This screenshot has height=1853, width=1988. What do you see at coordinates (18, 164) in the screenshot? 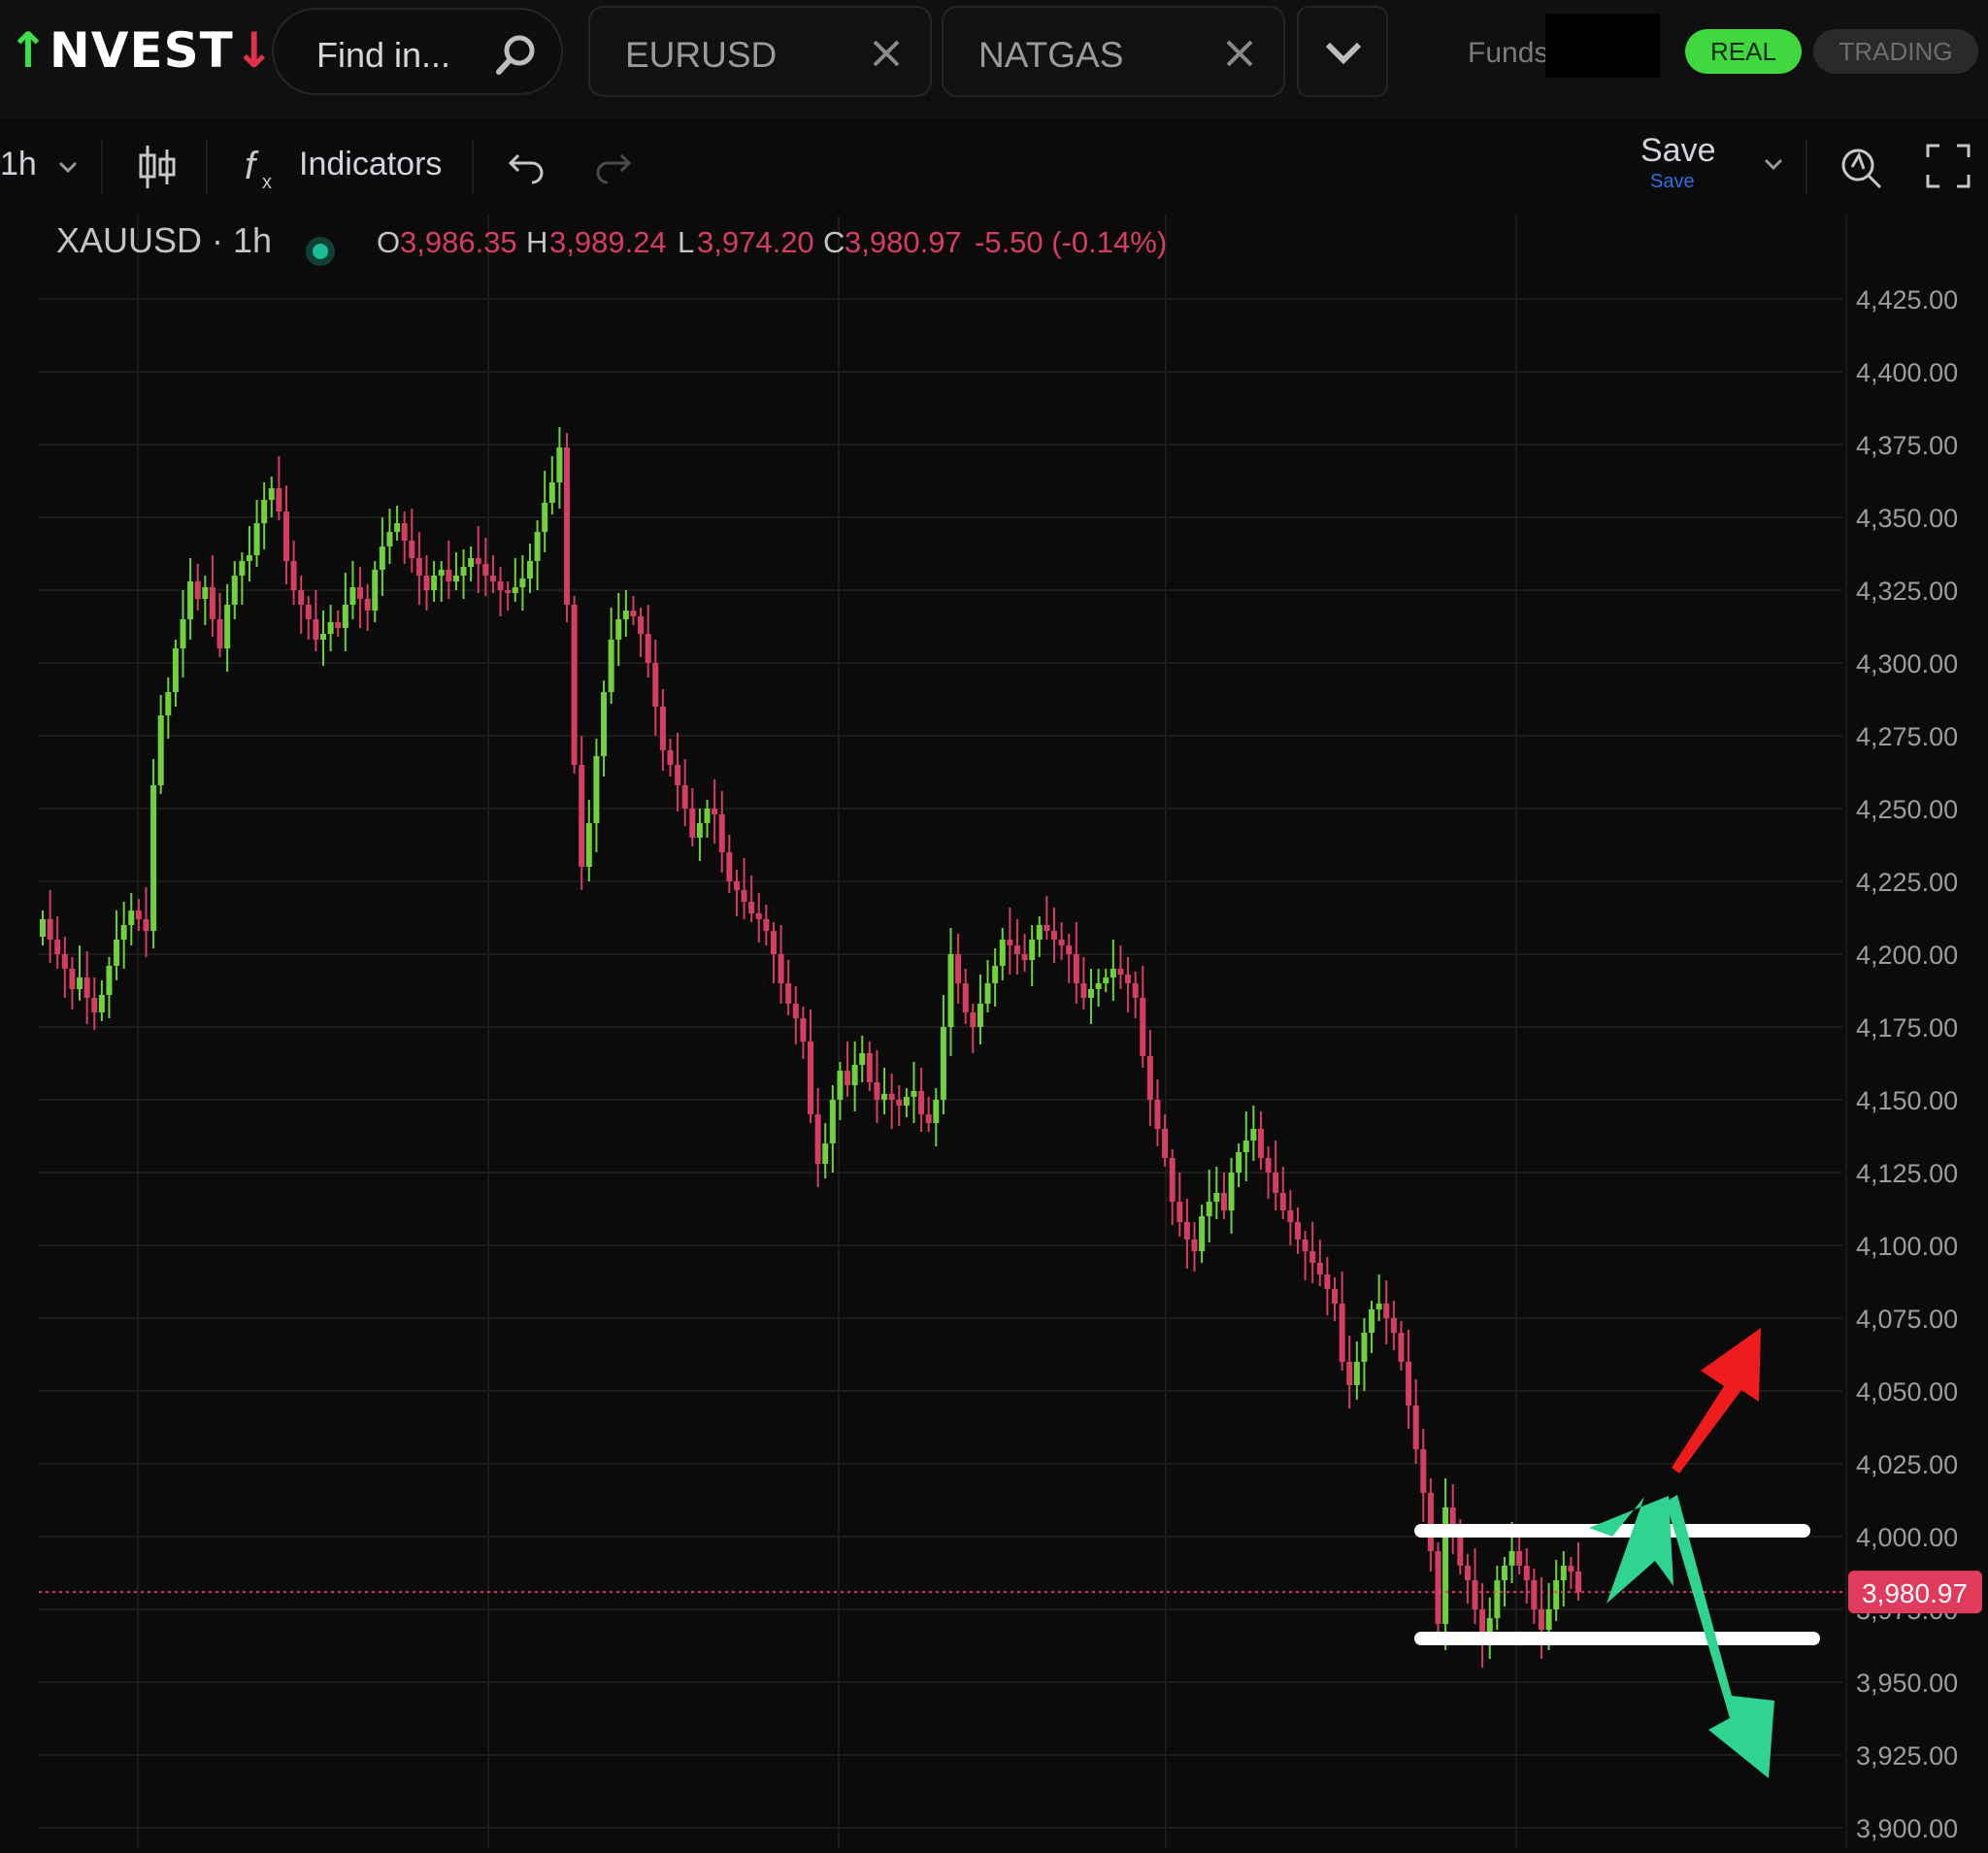
I see `interval-selector: 1h` at bounding box center [18, 164].